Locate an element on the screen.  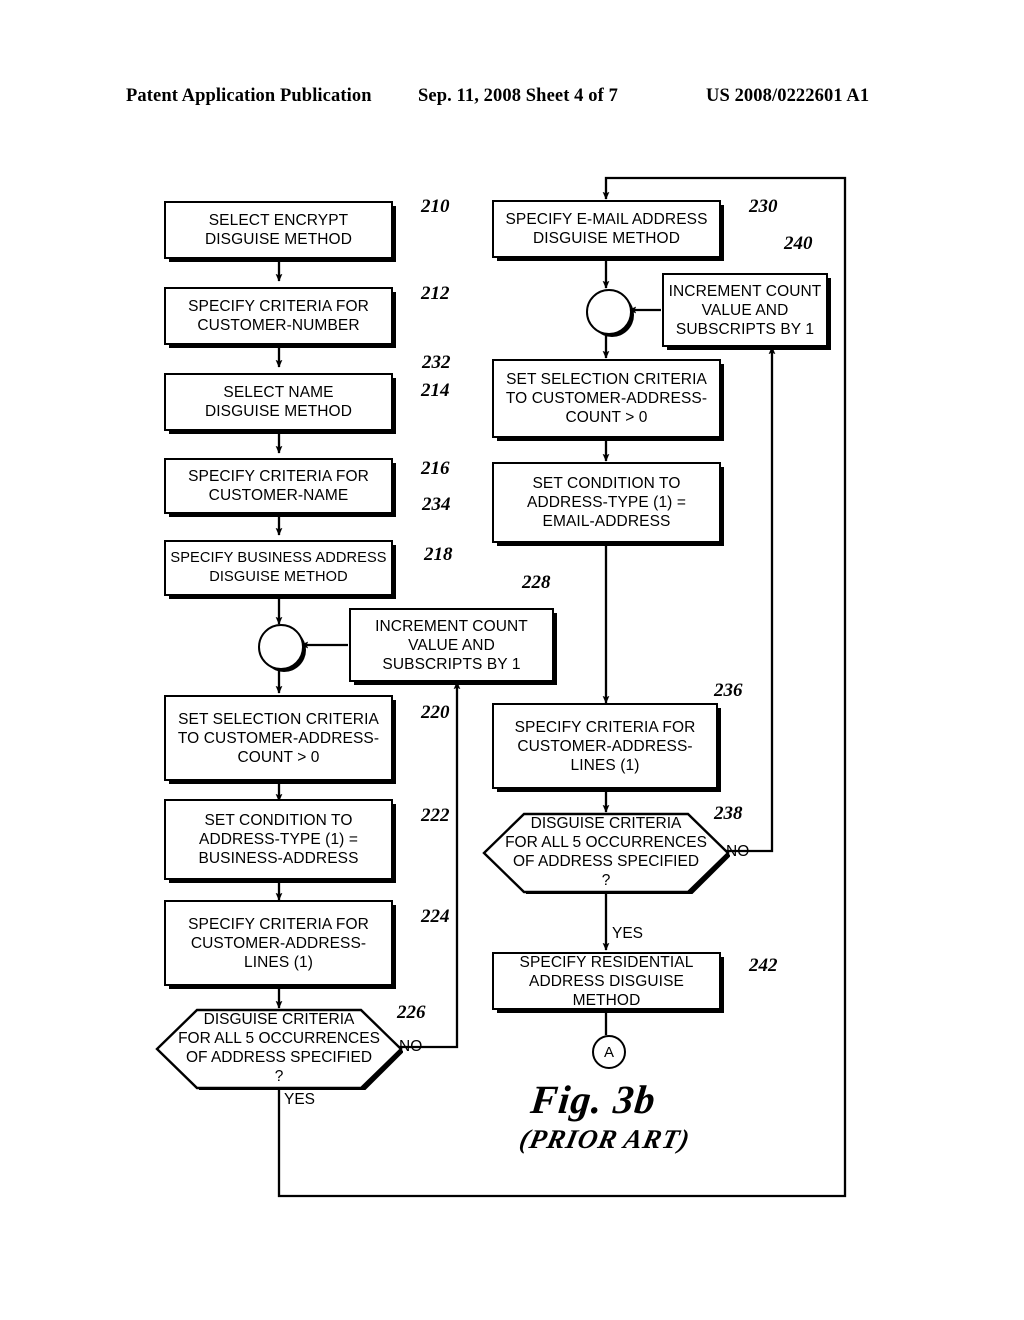
ref-numeral-214: 214 is located at coordinates (435, 390).